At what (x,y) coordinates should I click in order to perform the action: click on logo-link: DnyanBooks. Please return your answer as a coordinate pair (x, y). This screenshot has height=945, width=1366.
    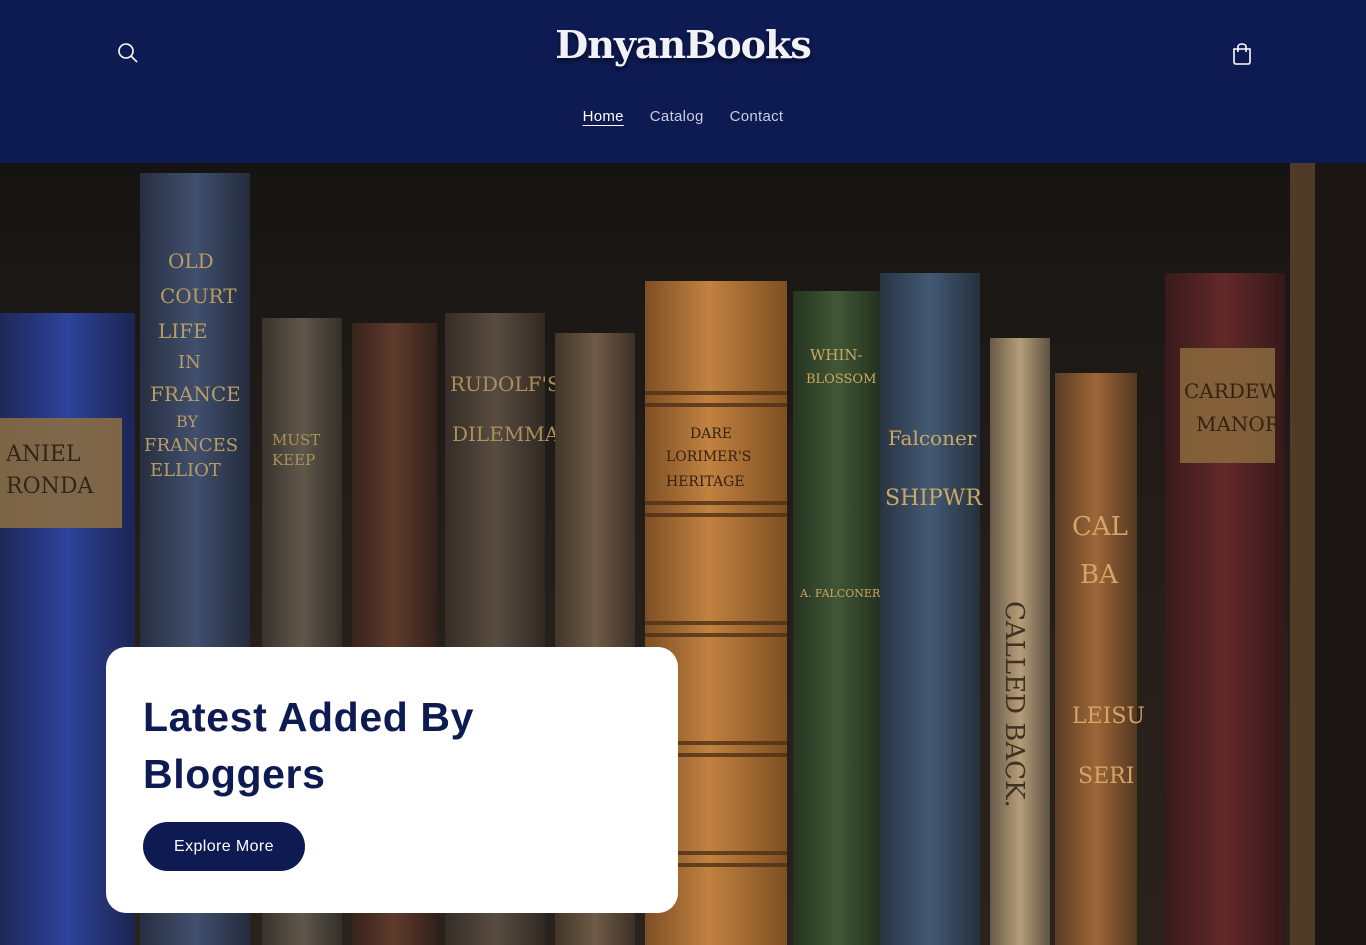
    Looking at the image, I should click on (683, 44).